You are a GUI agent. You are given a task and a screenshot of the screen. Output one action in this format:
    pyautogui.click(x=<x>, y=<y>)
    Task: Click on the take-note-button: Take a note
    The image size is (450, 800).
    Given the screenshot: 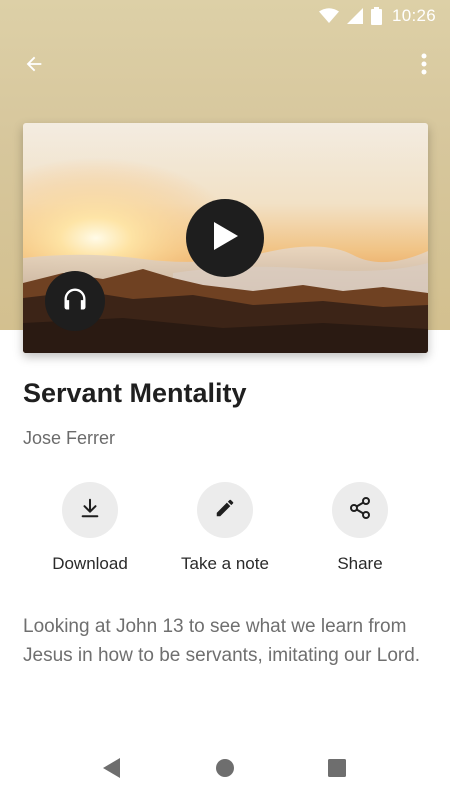 What is the action you would take?
    pyautogui.click(x=225, y=528)
    